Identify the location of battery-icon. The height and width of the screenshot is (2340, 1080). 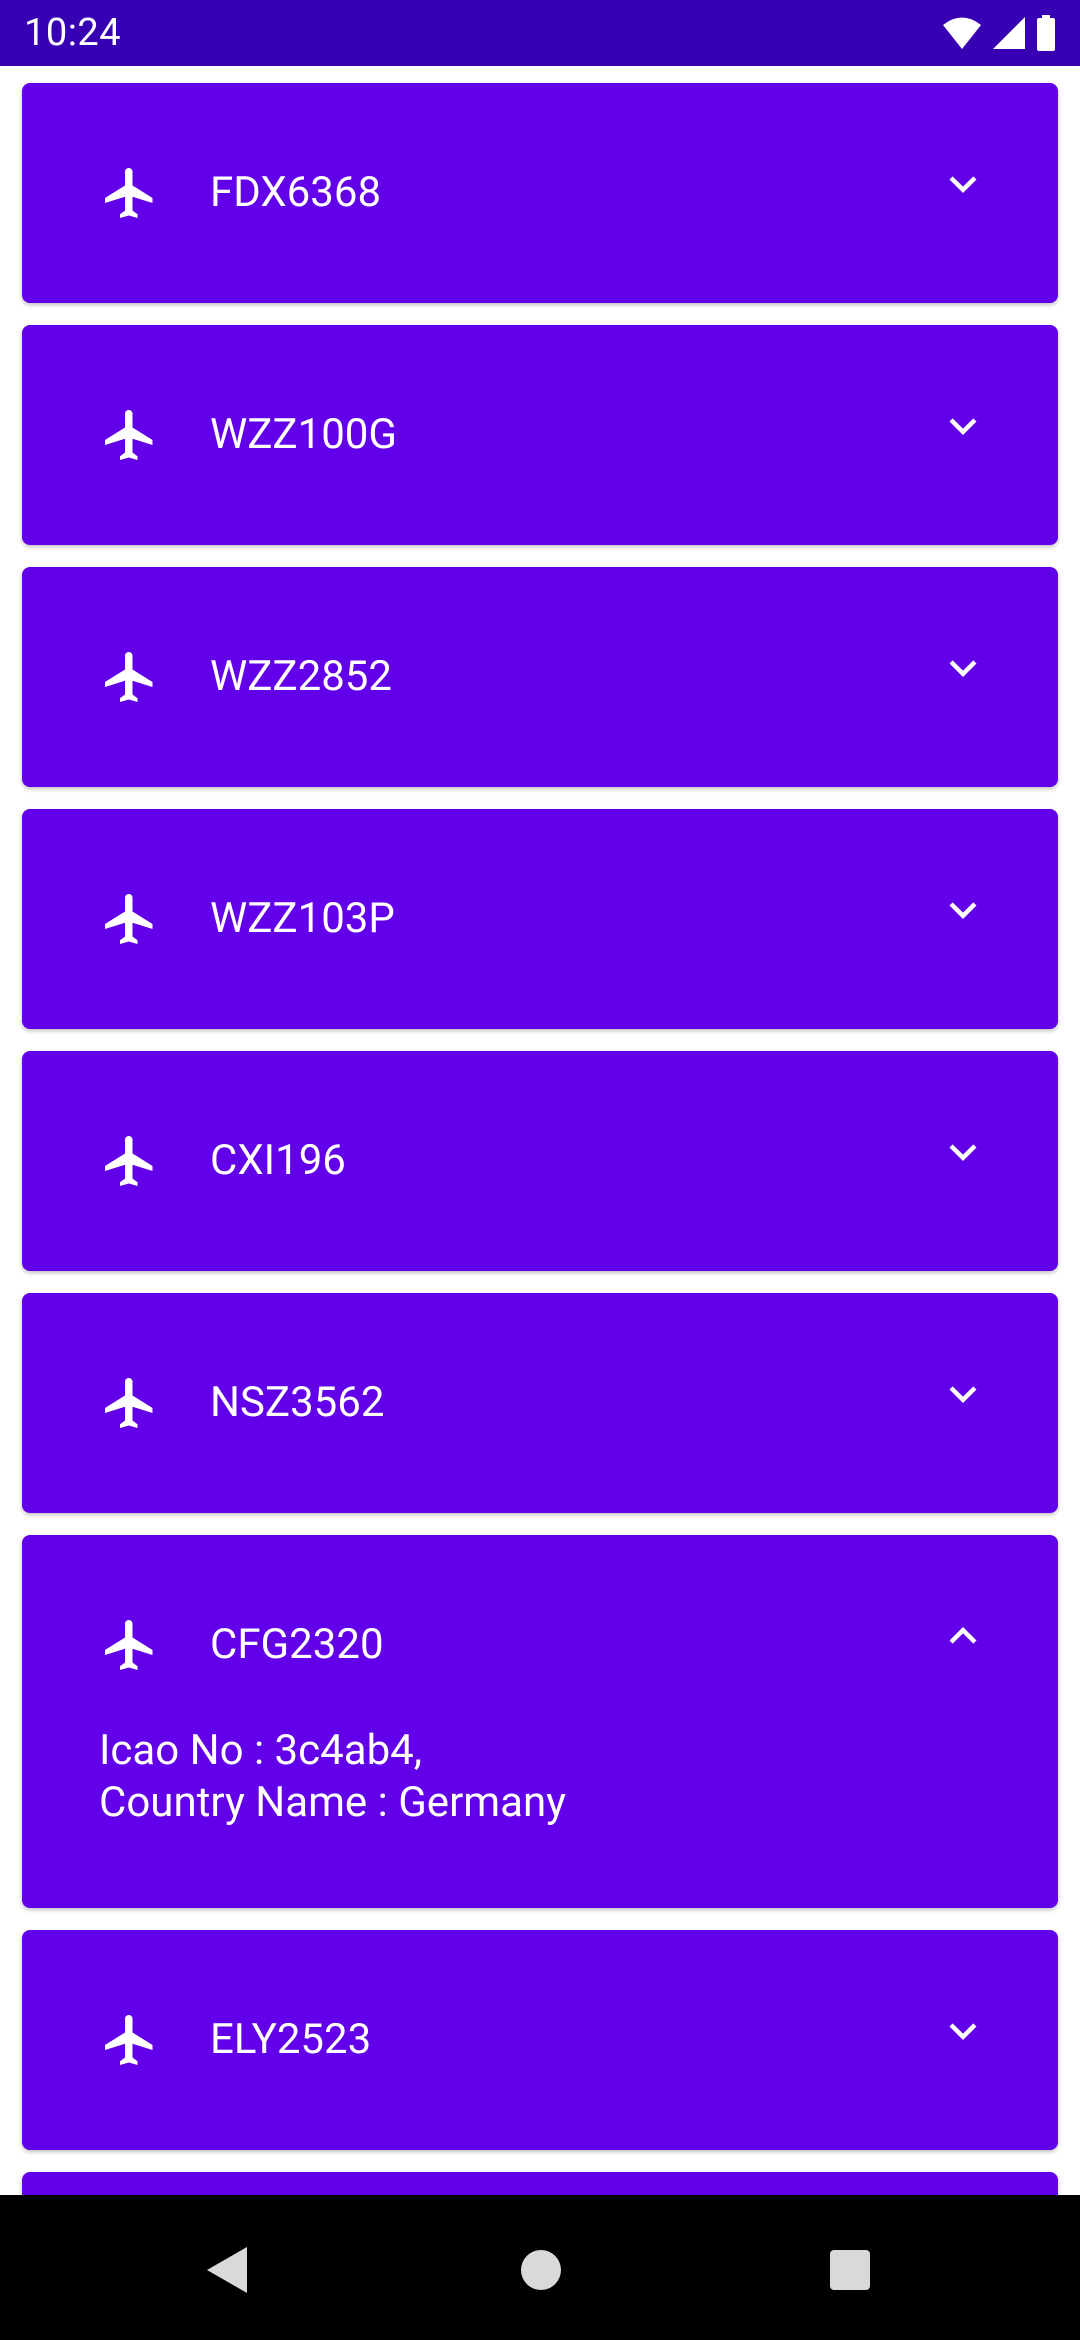
(1046, 33).